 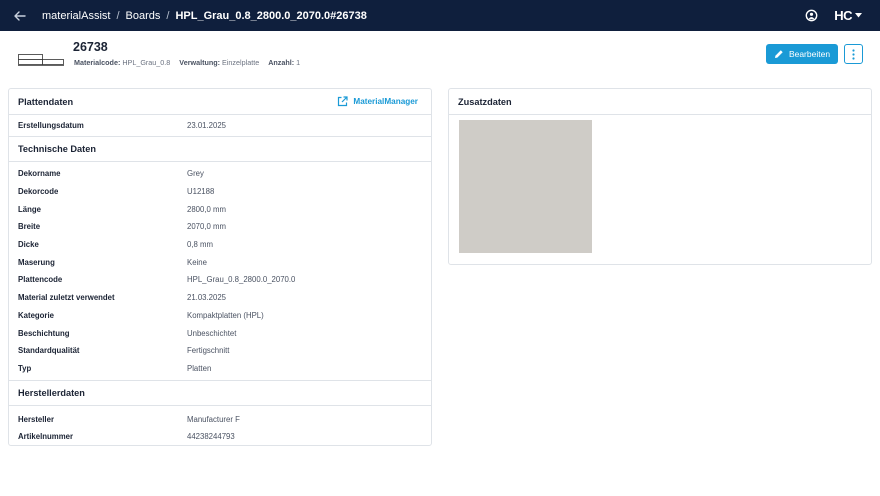 I want to click on data-row: Breite 2070,0 mm, so click(x=220, y=227).